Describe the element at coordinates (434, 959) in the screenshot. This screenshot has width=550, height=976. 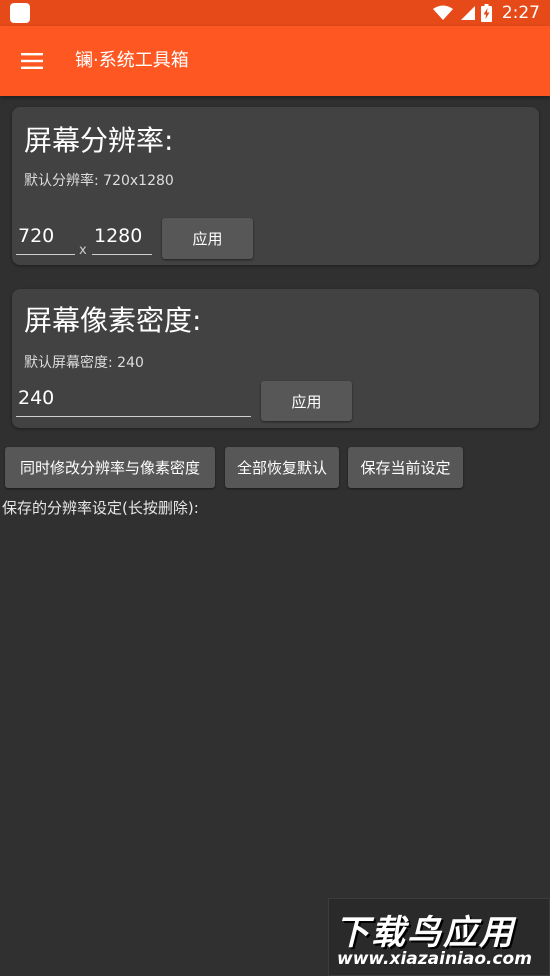
I see `watermark-url: www.xiazainiao.com` at that location.